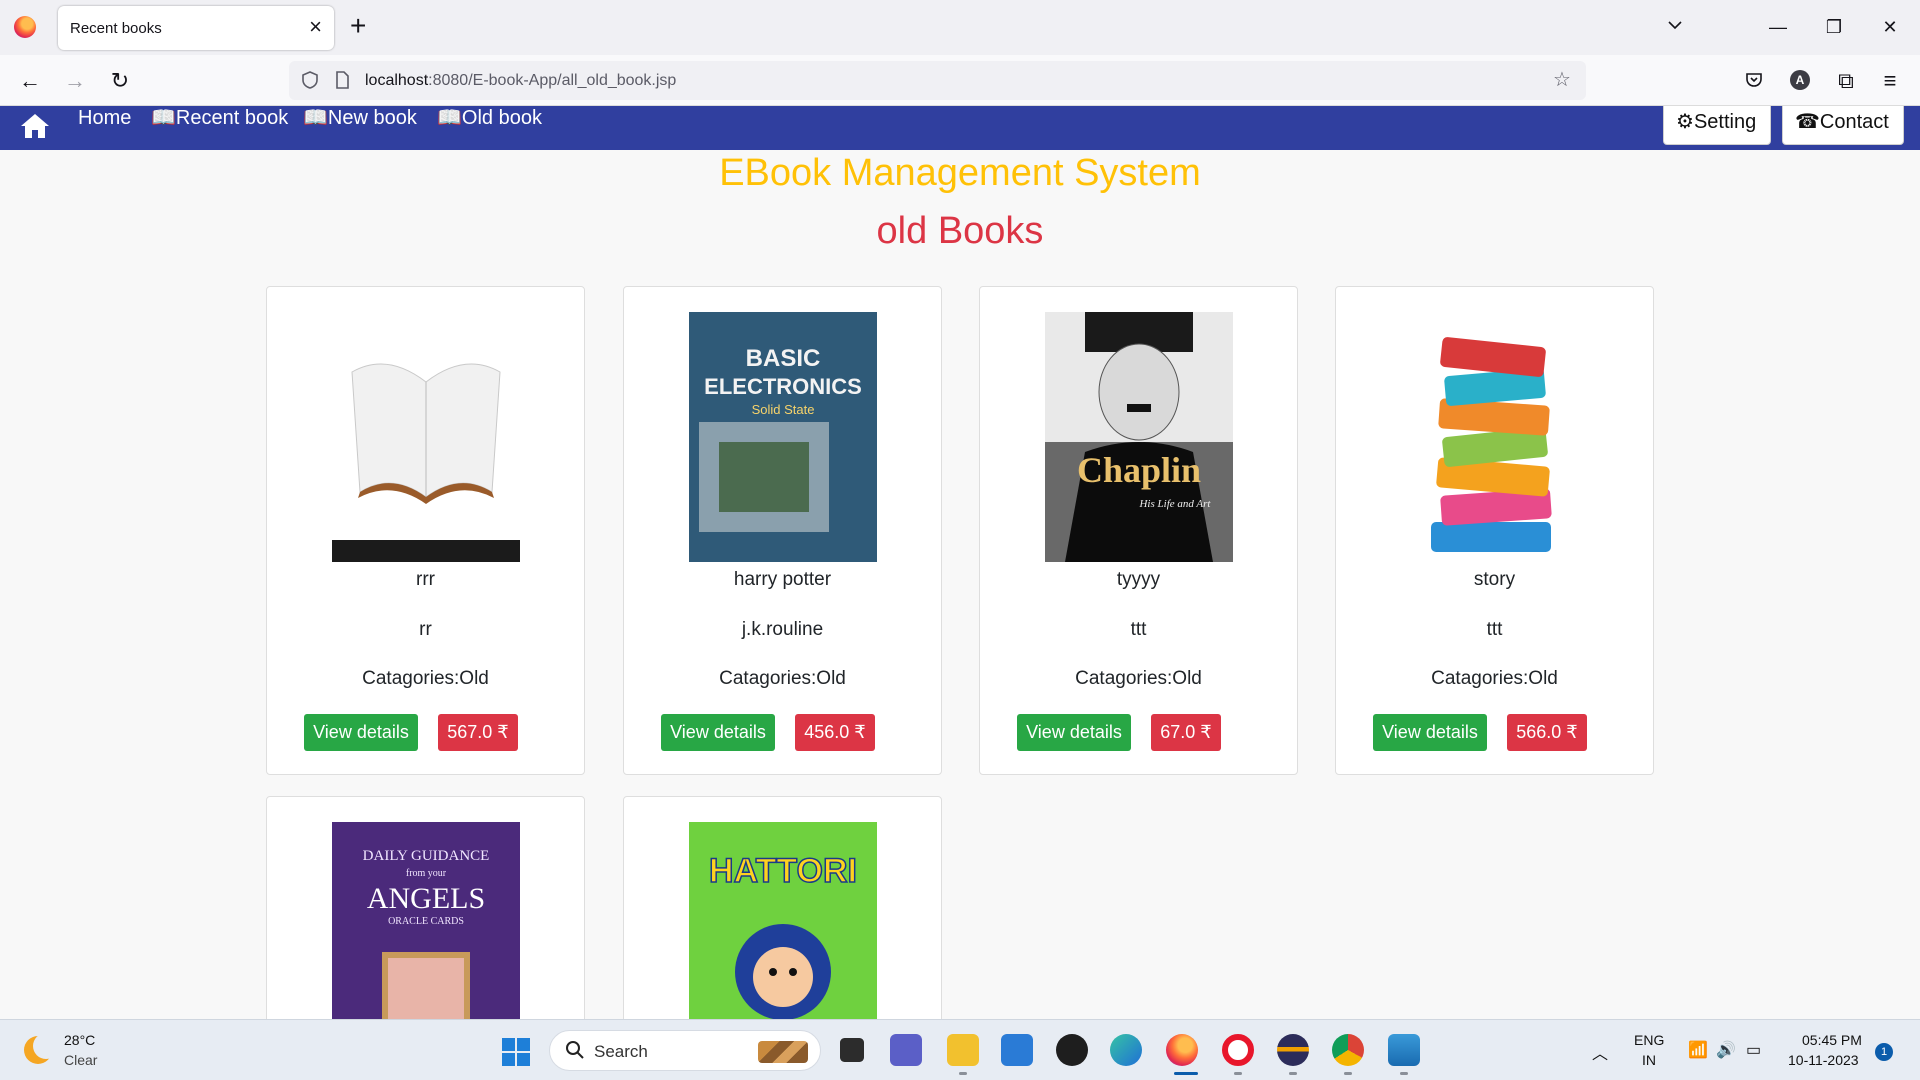 Image resolution: width=1920 pixels, height=1080 pixels. I want to click on close-tab-icon: ×, so click(315, 27).